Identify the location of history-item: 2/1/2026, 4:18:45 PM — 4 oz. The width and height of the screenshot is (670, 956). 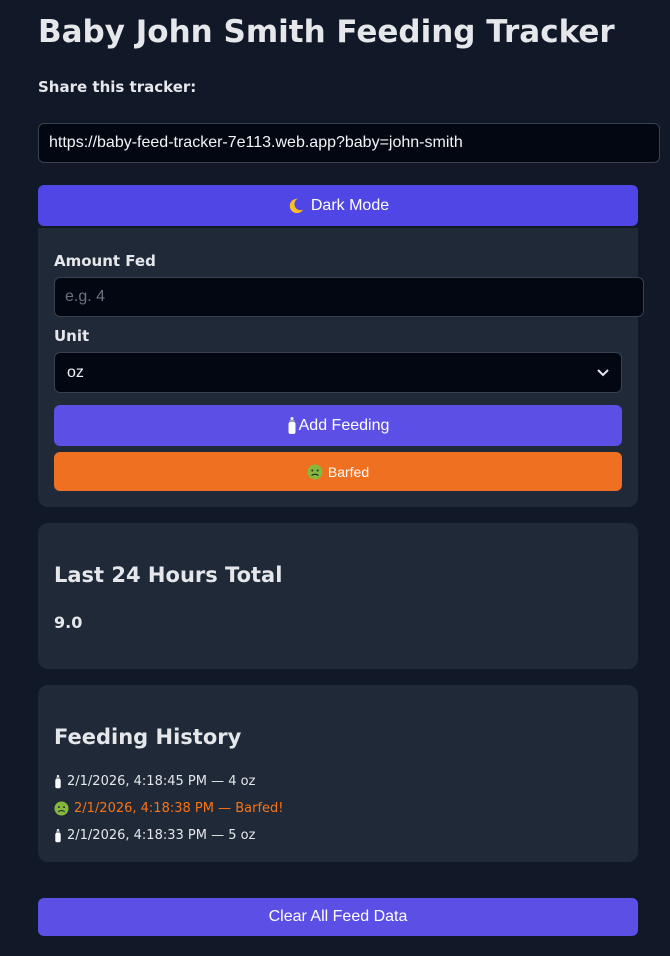
(154, 781).